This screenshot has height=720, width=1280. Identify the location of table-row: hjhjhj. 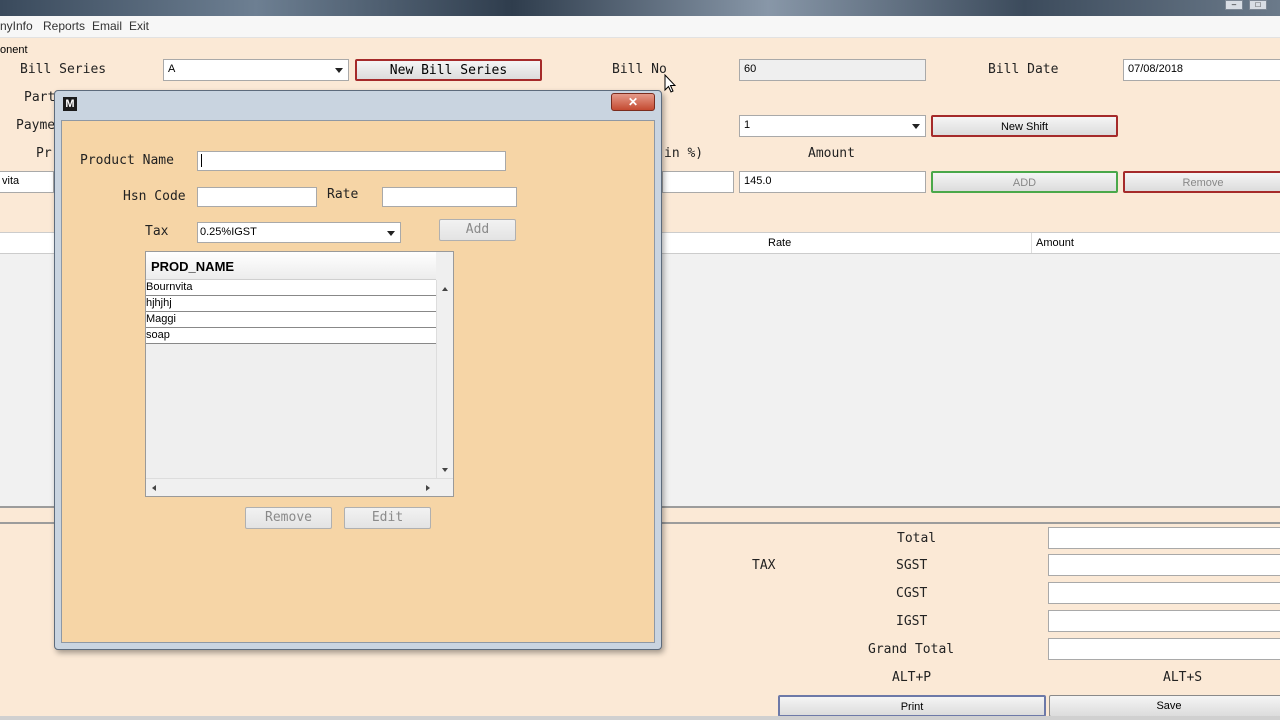
(291, 304).